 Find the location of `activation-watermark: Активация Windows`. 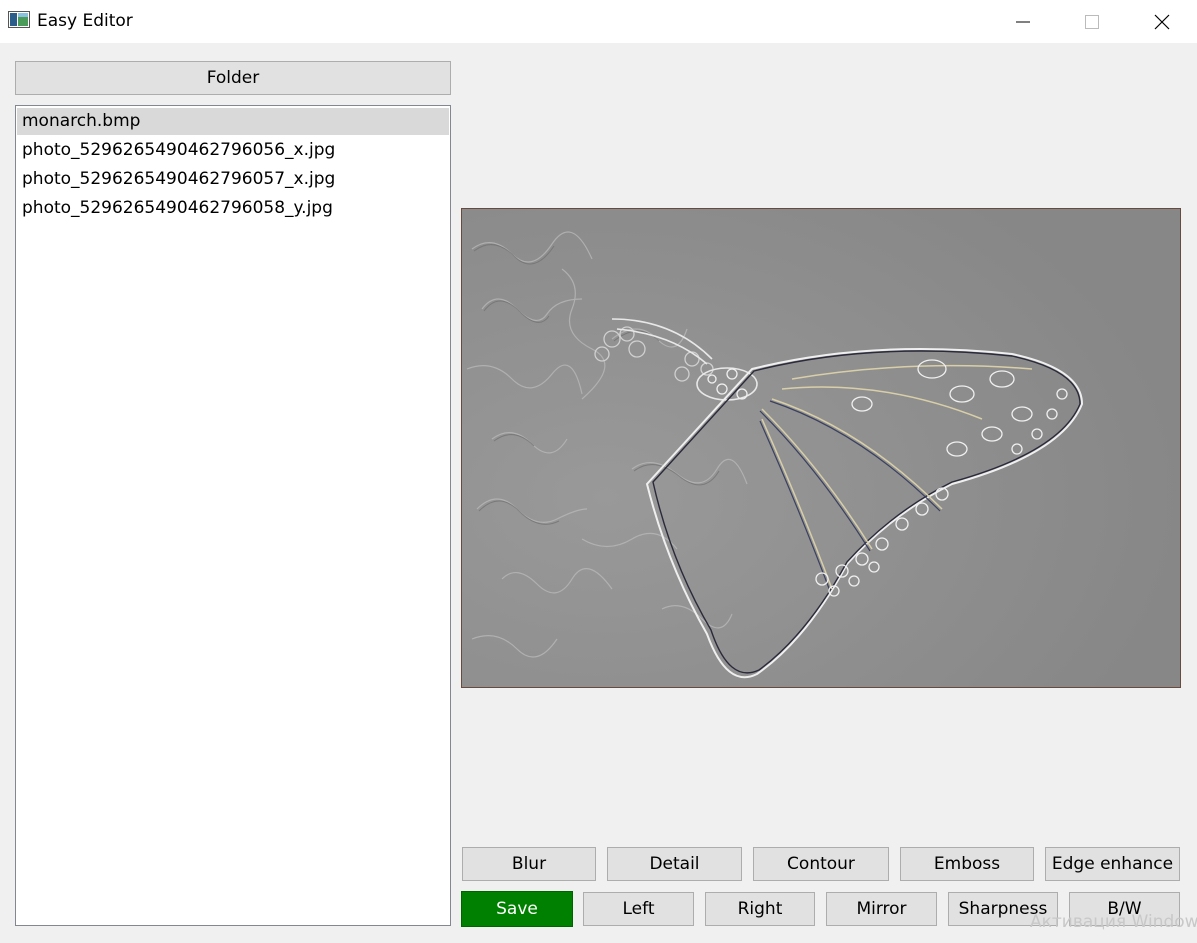

activation-watermark: Активация Windows is located at coordinates (1113, 922).